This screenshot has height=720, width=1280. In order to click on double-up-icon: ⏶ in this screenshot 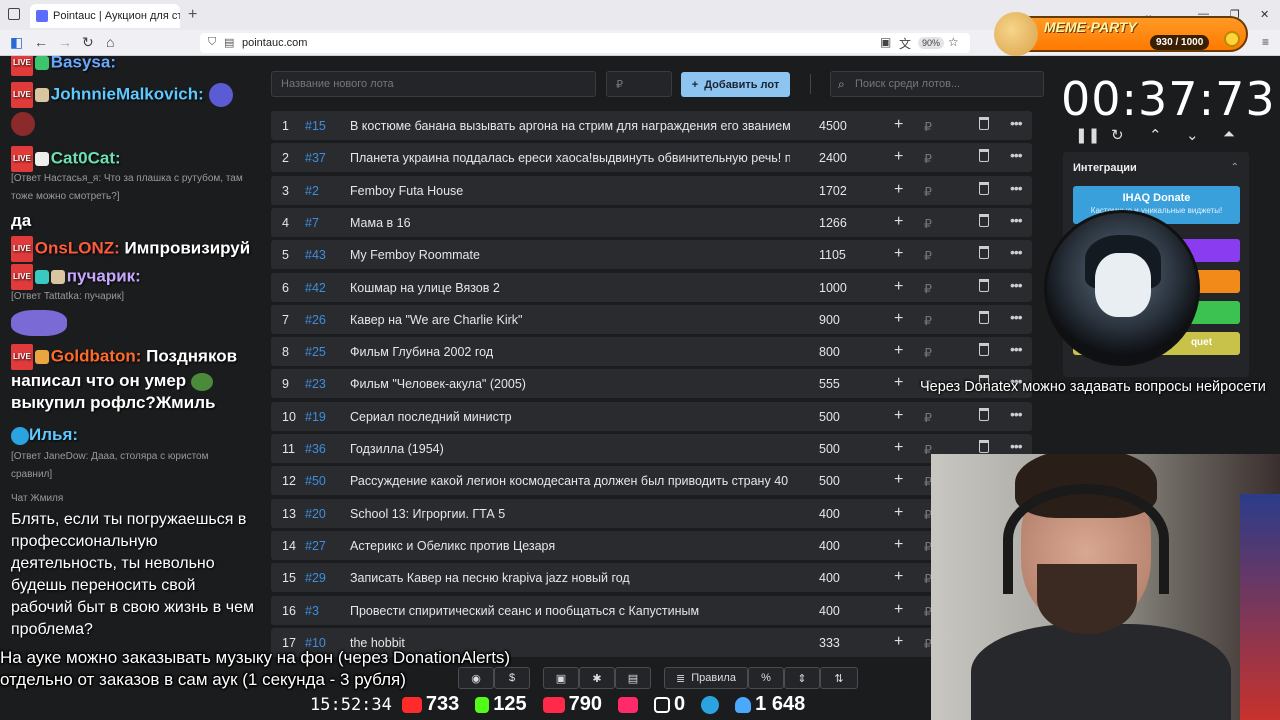, I will do `click(1229, 134)`.